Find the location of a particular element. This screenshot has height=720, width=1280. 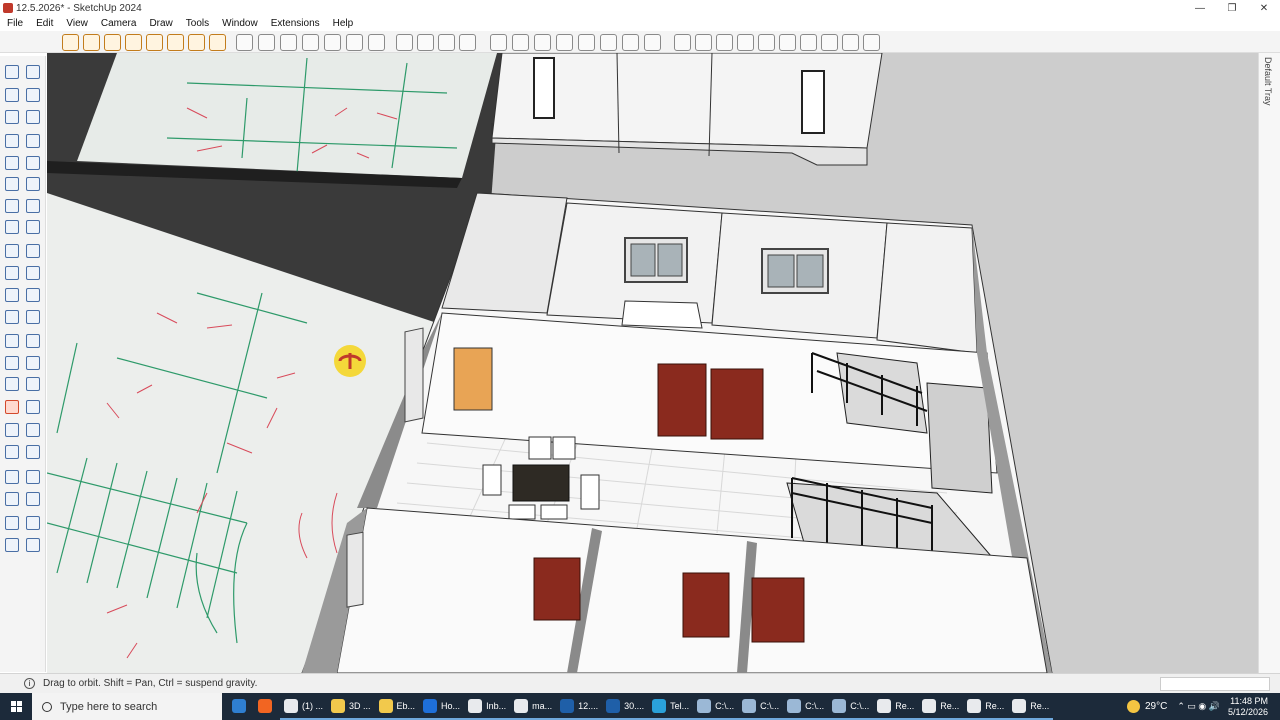

close-button: ✕ is located at coordinates (1264, 8).